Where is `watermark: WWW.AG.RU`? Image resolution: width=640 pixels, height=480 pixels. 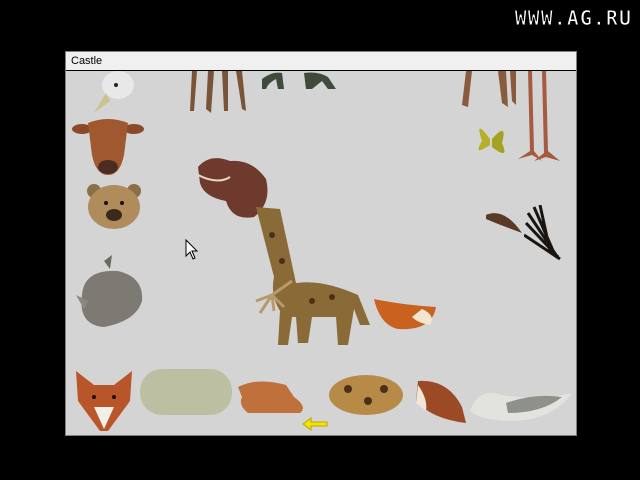
watermark: WWW.AG.RU is located at coordinates (573, 18).